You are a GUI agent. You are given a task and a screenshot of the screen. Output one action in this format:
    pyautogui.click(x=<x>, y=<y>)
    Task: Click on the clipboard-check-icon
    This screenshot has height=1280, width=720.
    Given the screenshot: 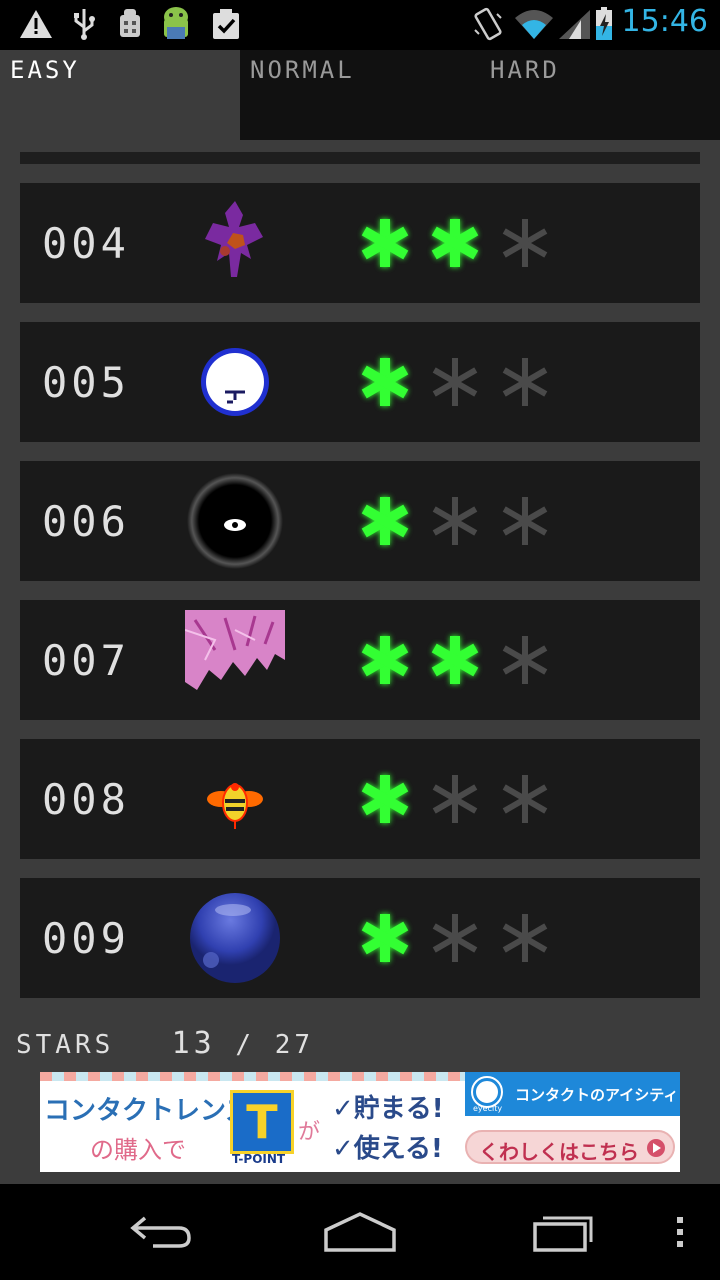 What is the action you would take?
    pyautogui.click(x=226, y=24)
    